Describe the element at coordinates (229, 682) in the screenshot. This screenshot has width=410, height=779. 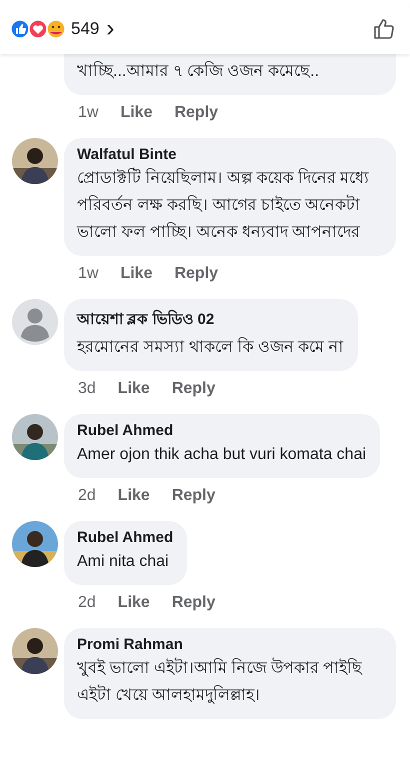
I see `comment-text: খুবই ভালো এইটা।আমি নিজে উপকার পাইছি এইটা খেয়ে আলহামদুলিল্লাহ।` at that location.